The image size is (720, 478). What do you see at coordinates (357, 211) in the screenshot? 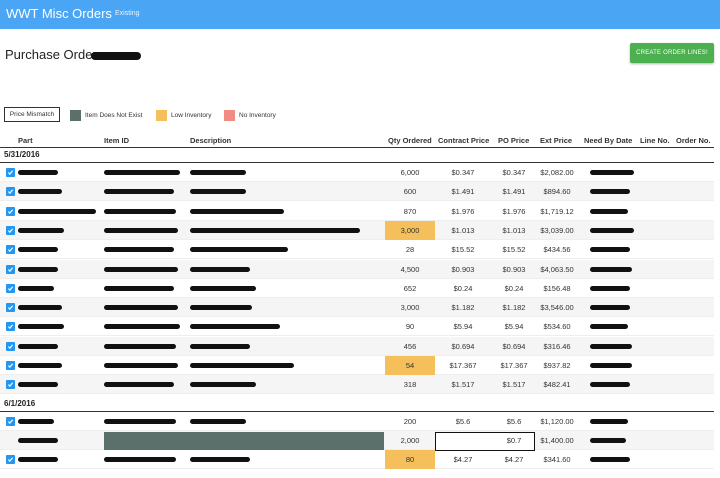
I see `table-row: 870 $1.976 $1.976 $1,719.12` at bounding box center [357, 211].